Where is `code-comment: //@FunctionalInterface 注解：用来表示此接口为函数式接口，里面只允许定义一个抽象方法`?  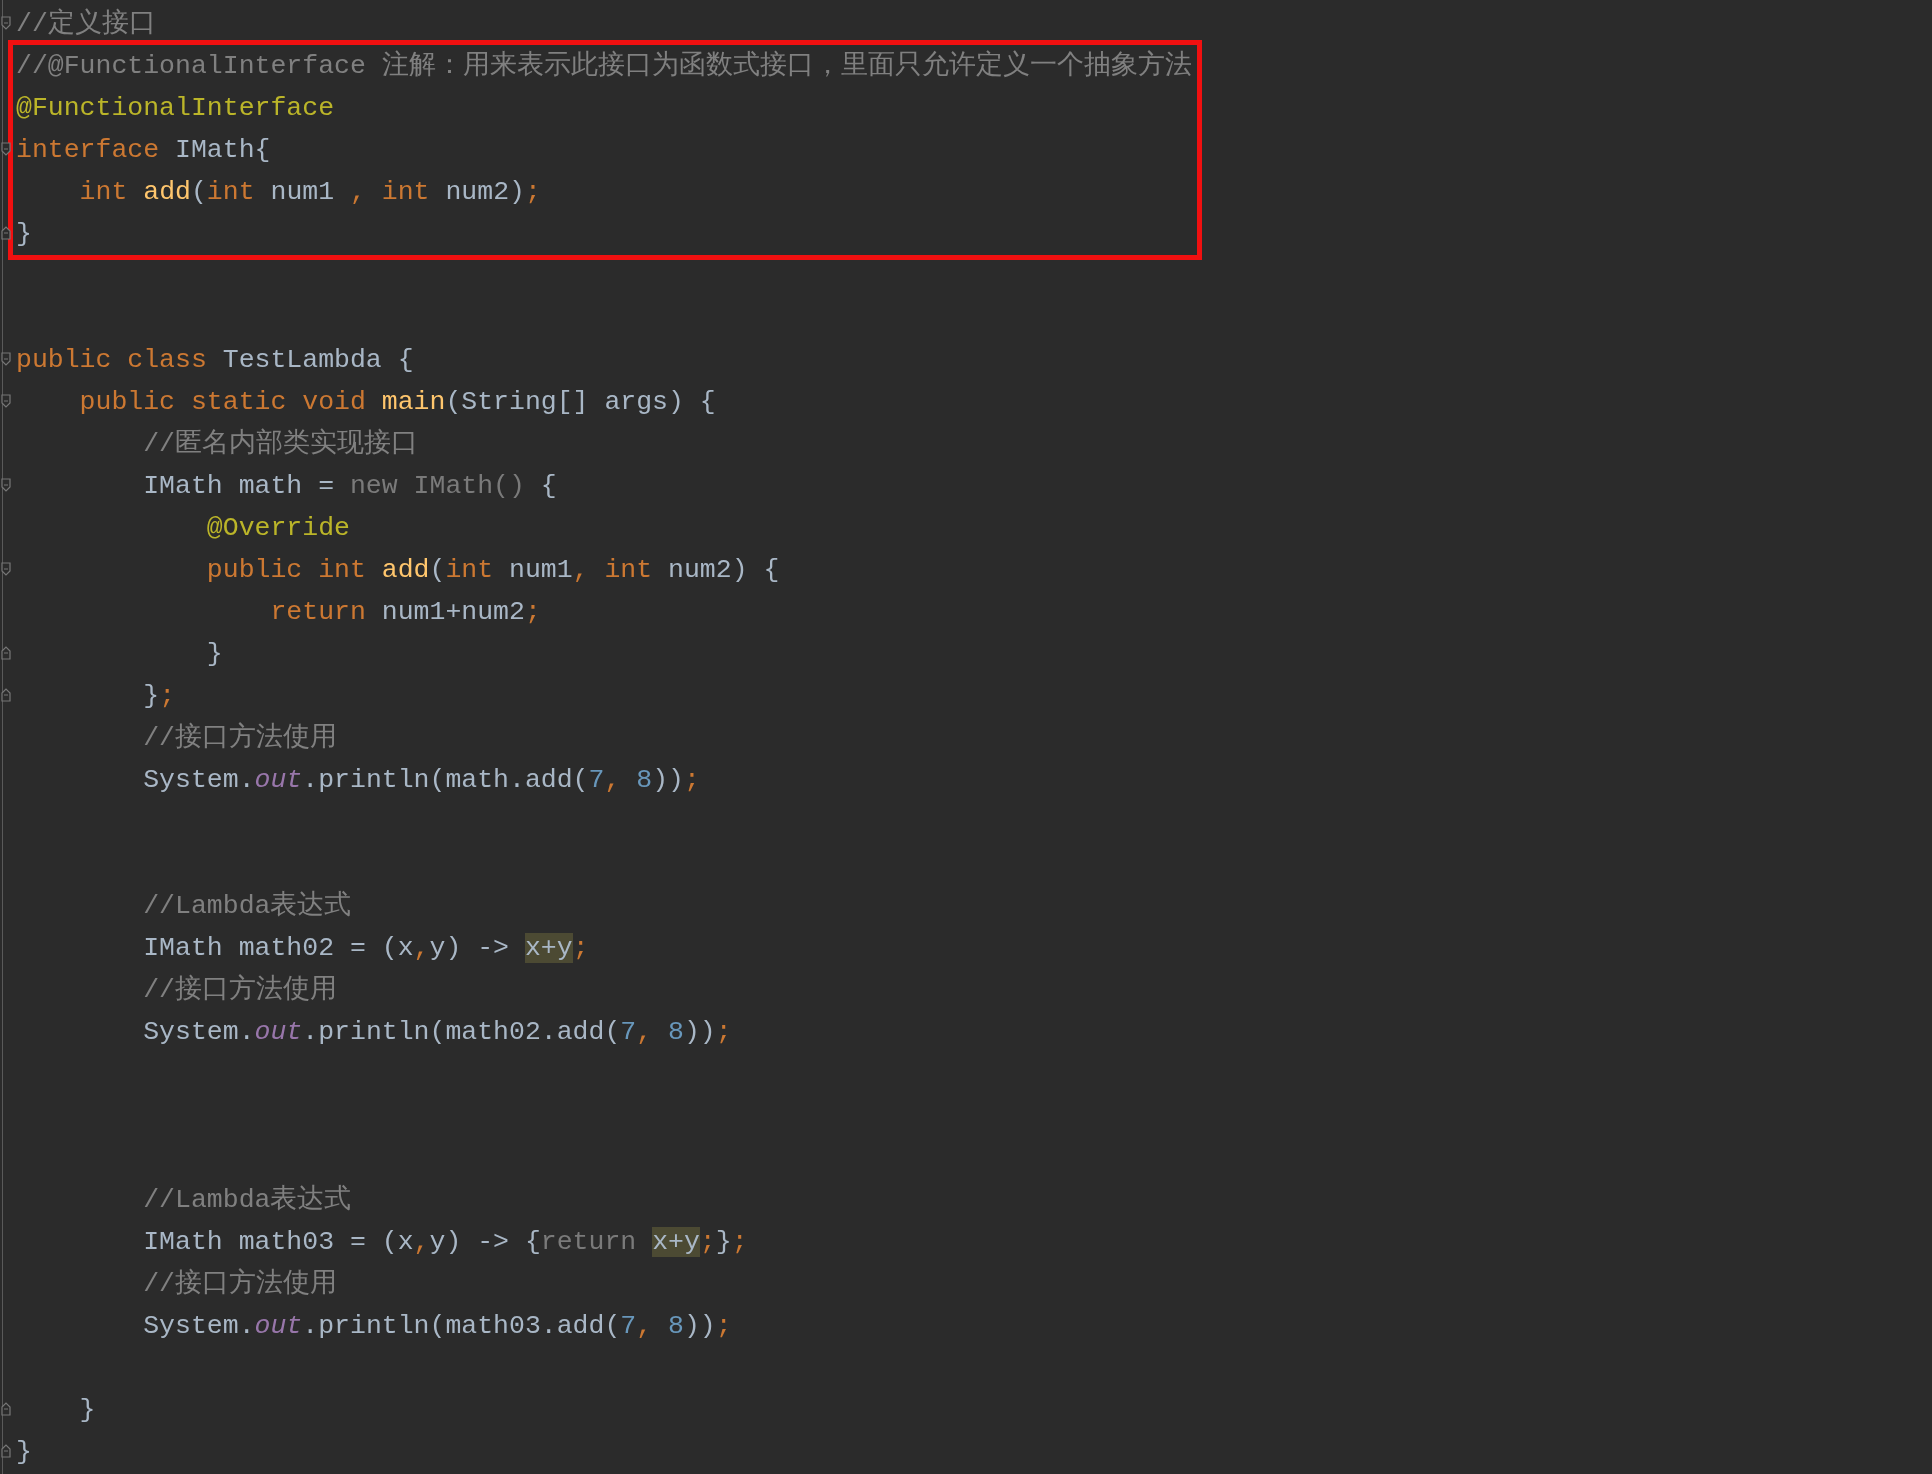
code-comment: //@FunctionalInterface 注解：用来表示此接口为函数式接口，里面只允许定义一个抽象方法 is located at coordinates (604, 66).